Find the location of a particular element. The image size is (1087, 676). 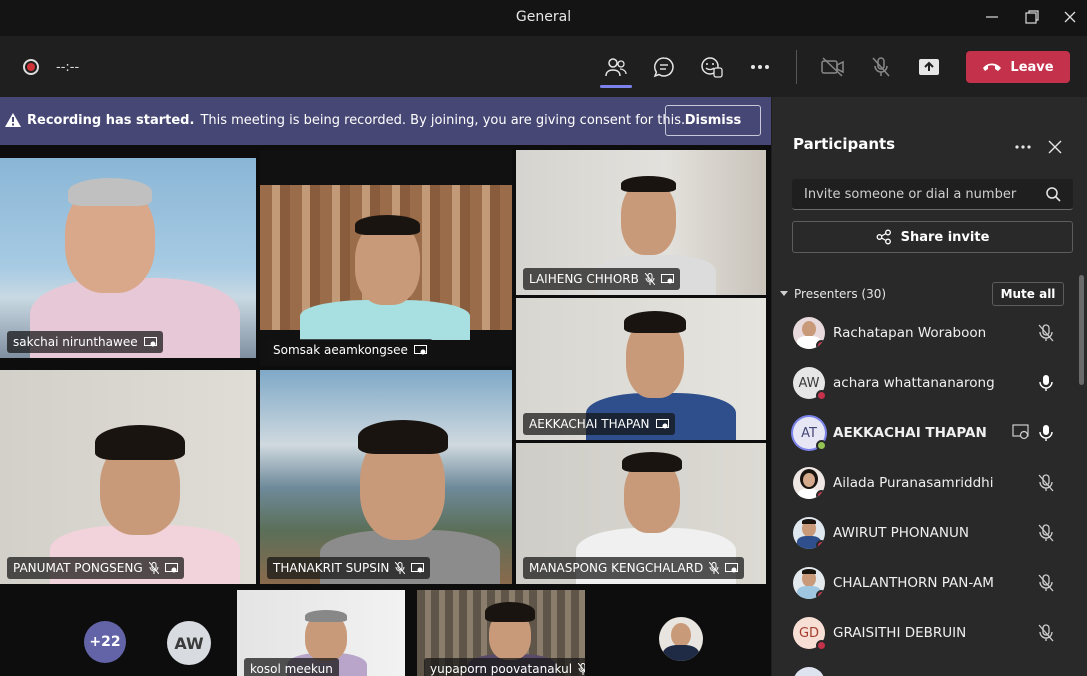

small-video-tile: kosol meekun is located at coordinates (321, 633).